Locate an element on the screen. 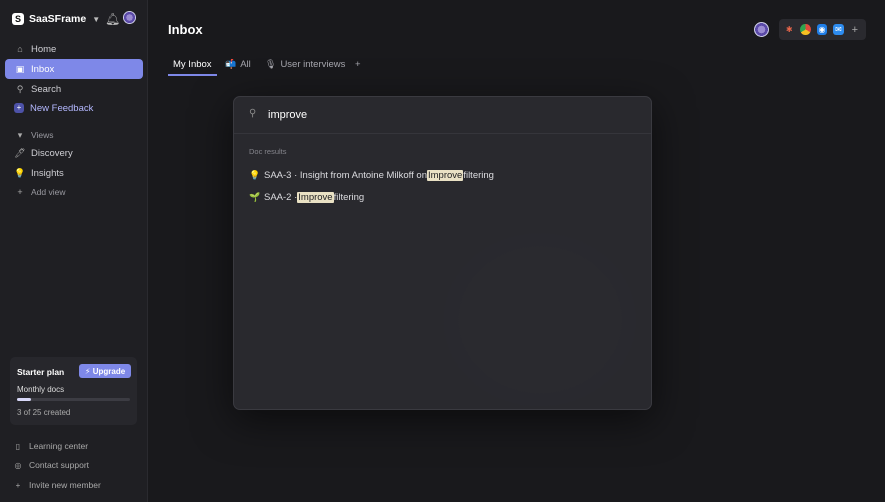 This screenshot has height=502, width=885. caret-down-icon: ▾ is located at coordinates (20, 134).